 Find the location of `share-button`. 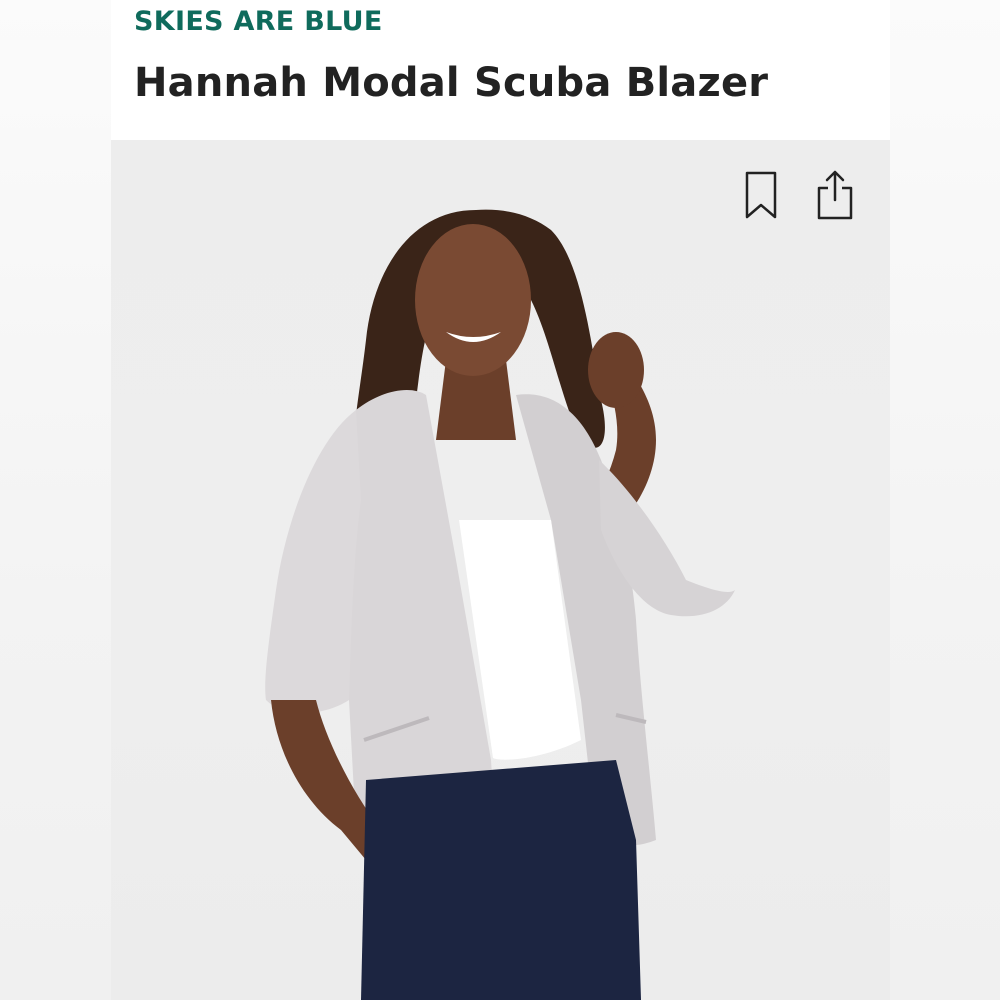

share-button is located at coordinates (835, 195).